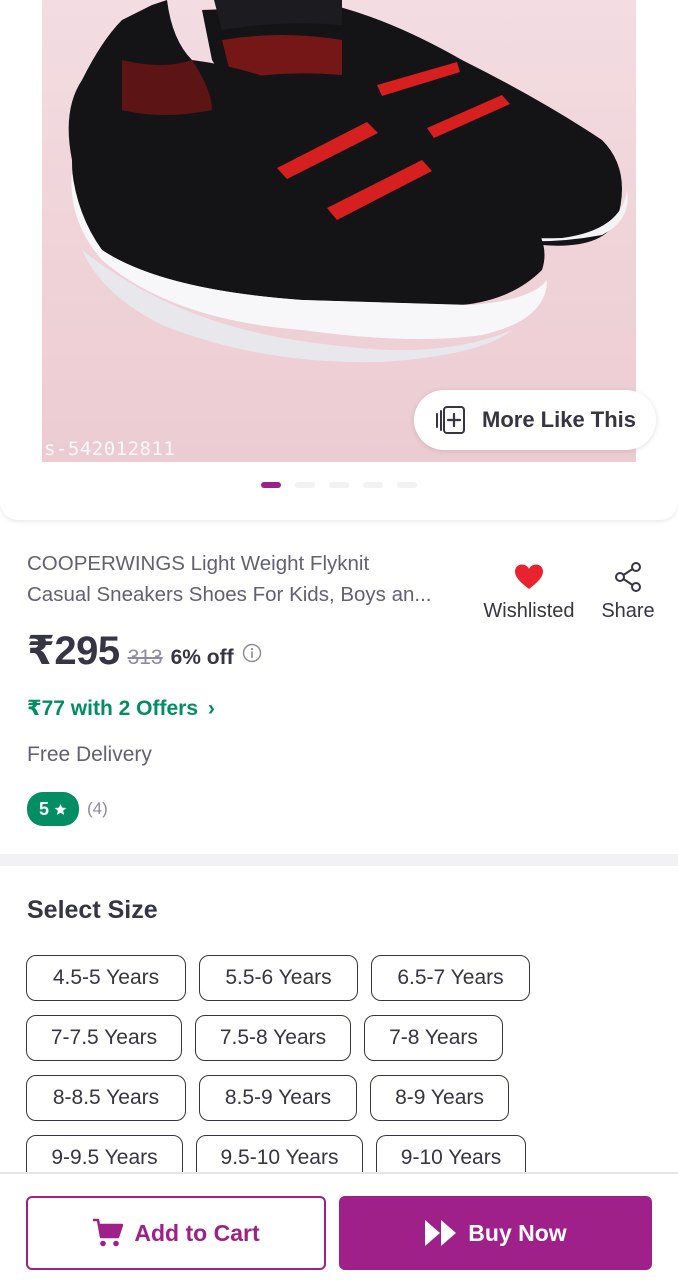 The height and width of the screenshot is (1280, 678). I want to click on share-button: Share, so click(628, 592).